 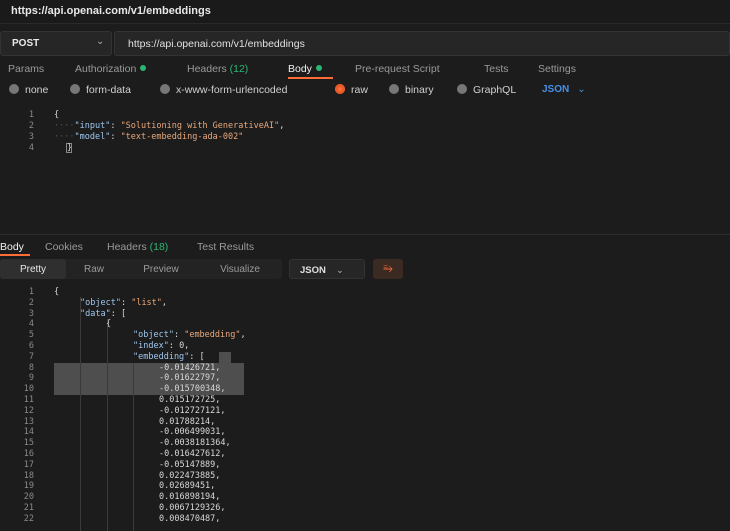 What do you see at coordinates (190, 400) in the screenshot?
I see `code-line: 0.015172725,` at bounding box center [190, 400].